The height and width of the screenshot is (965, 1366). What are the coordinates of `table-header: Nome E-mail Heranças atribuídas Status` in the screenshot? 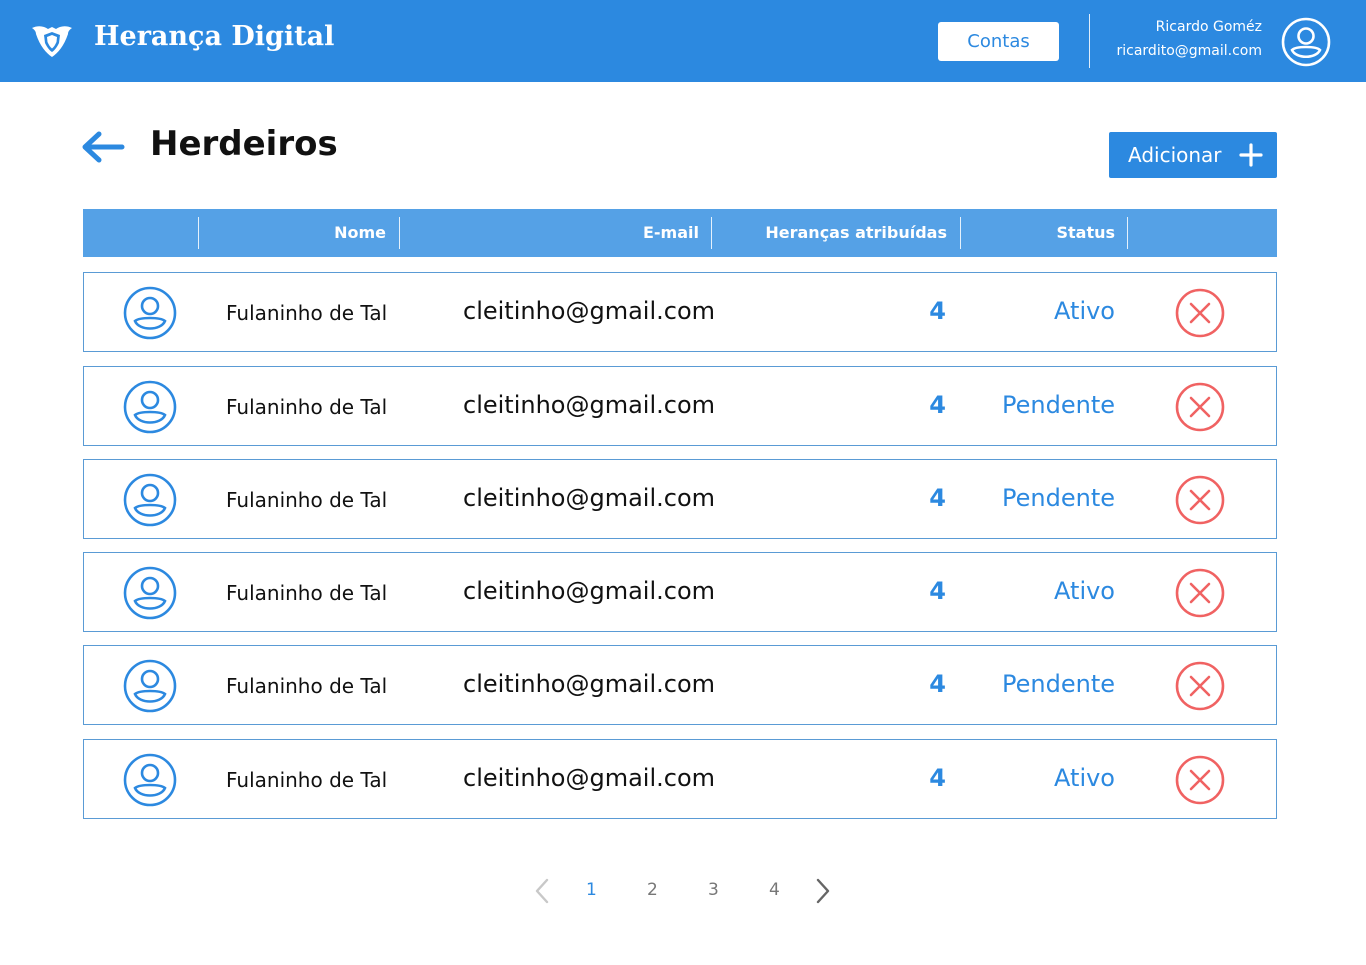 It's located at (680, 233).